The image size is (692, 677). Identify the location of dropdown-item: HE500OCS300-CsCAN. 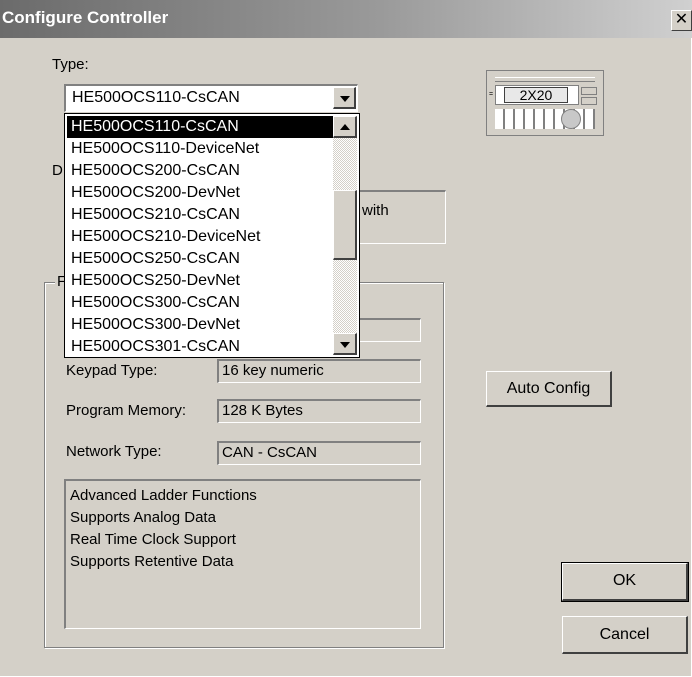
(200, 303).